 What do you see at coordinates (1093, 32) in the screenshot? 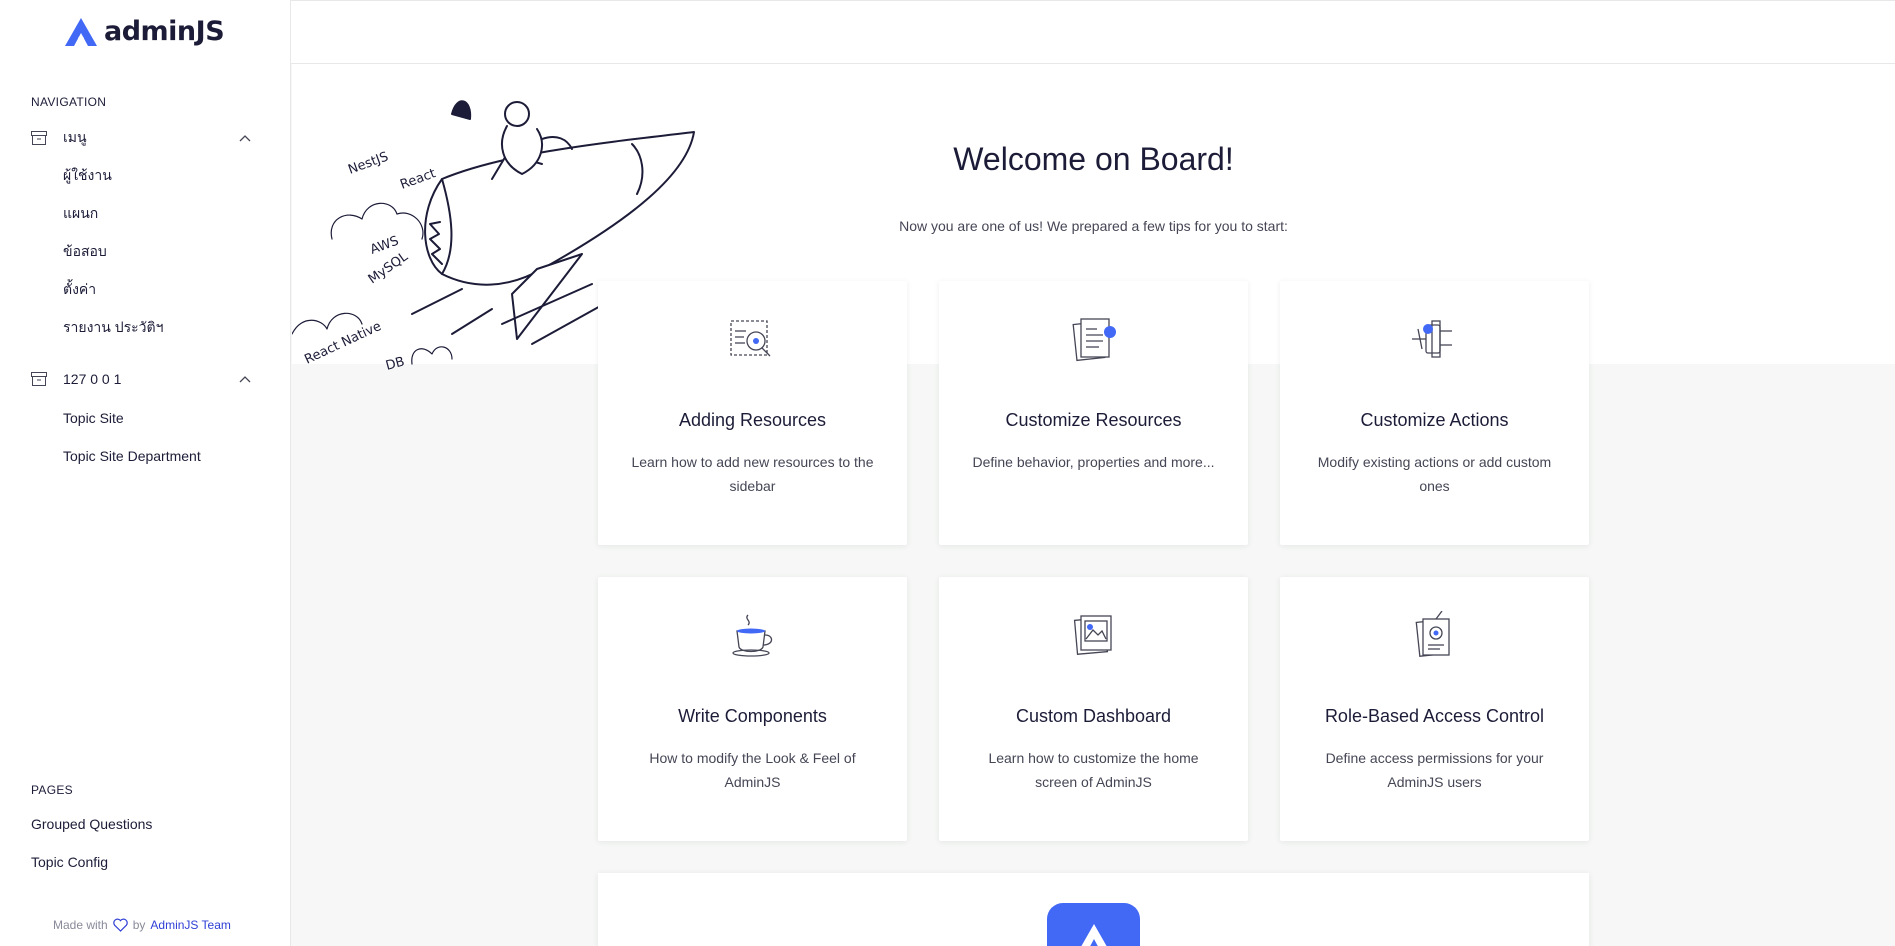
I see `top-bar` at bounding box center [1093, 32].